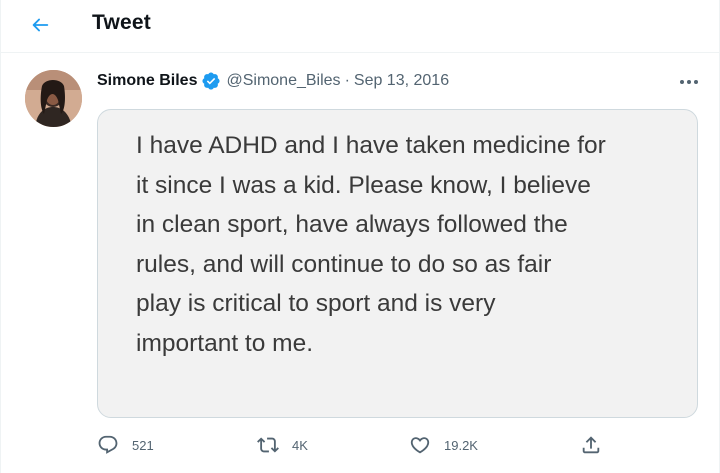 This screenshot has height=473, width=720. Describe the element at coordinates (147, 81) in the screenshot. I see `author-name: Simone Biles` at that location.